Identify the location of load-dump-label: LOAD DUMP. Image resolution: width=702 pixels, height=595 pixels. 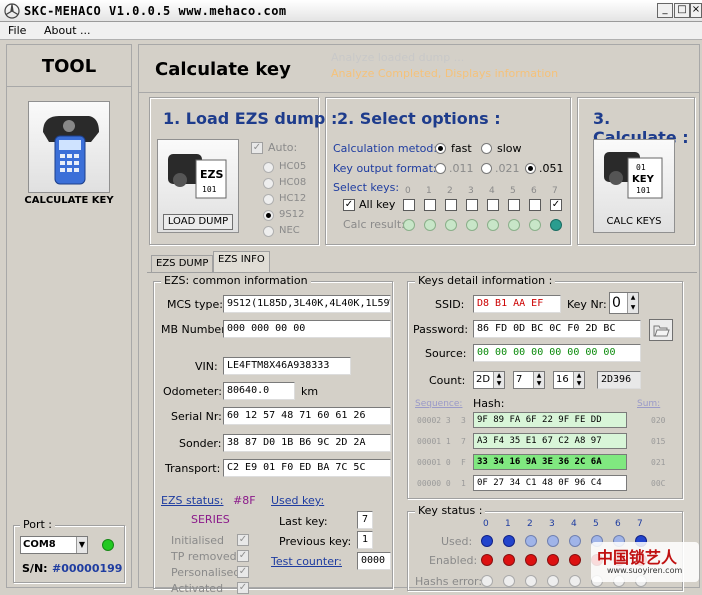
(198, 222).